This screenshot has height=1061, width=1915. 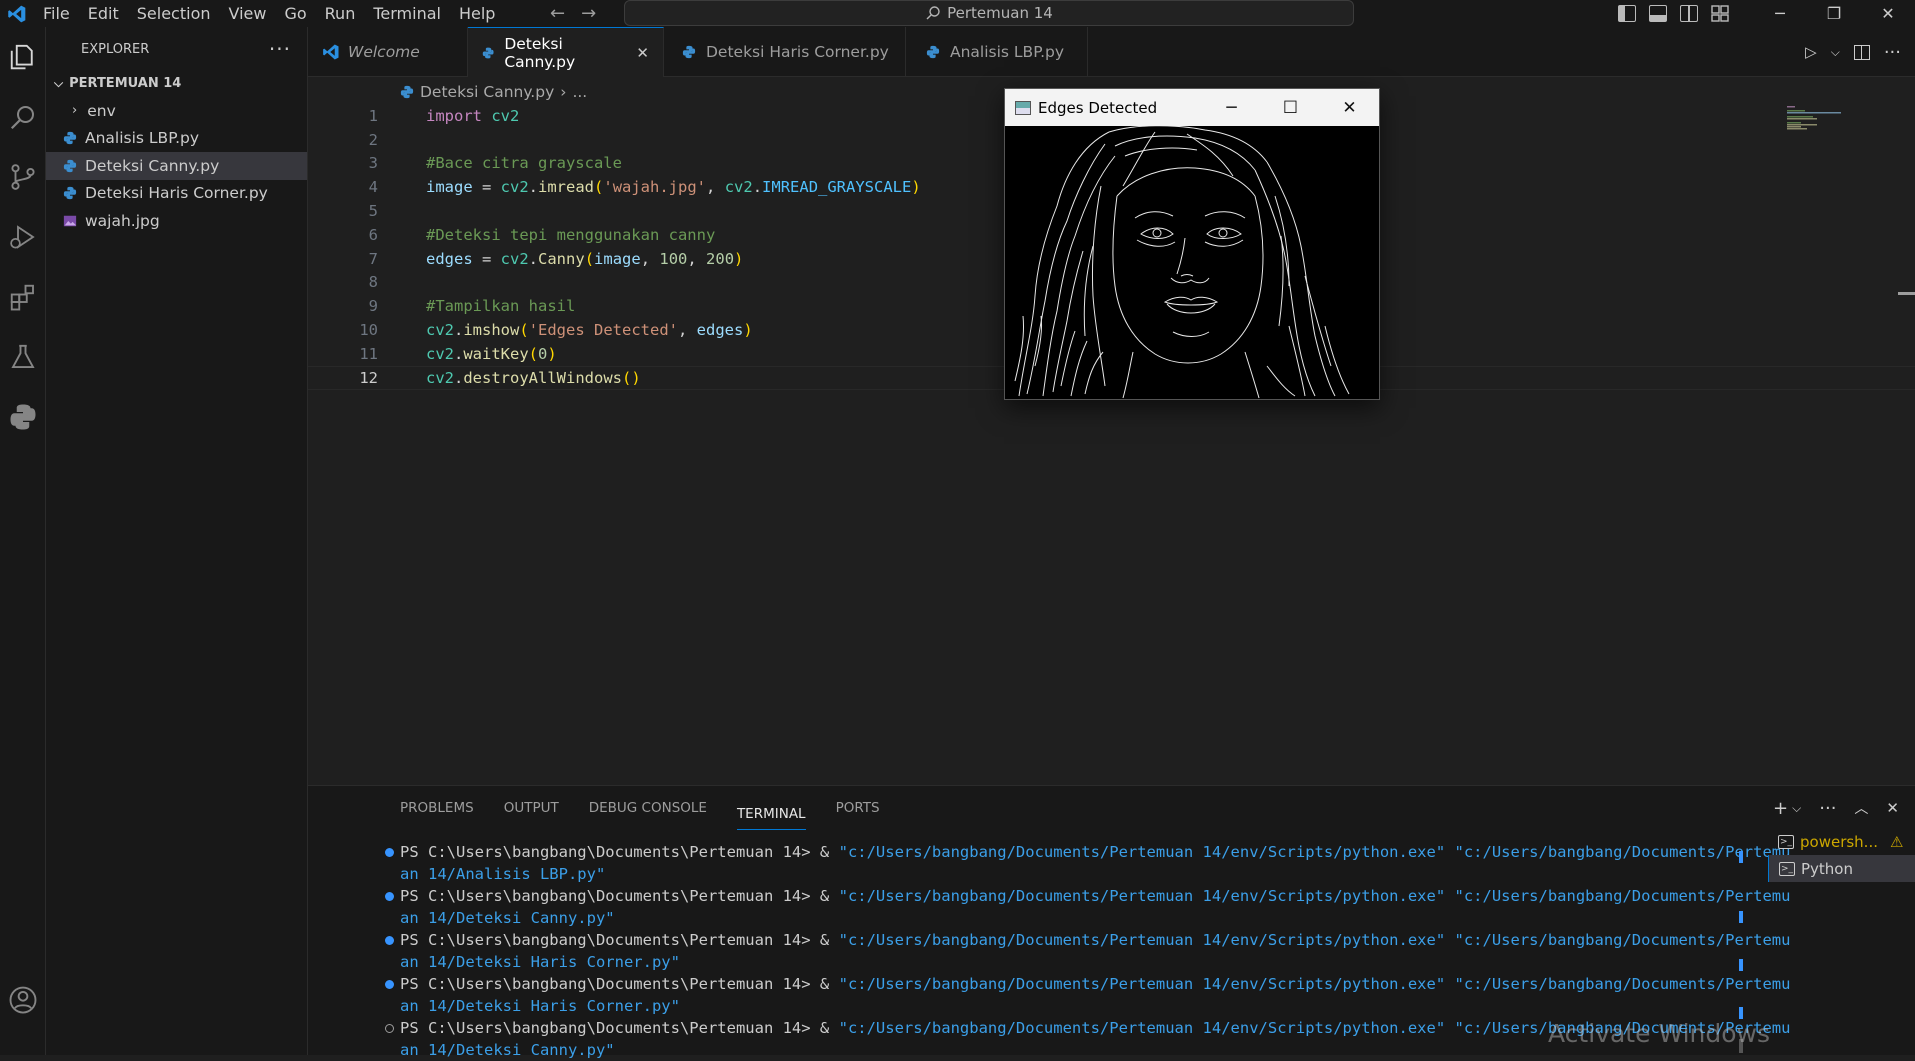 I want to click on tab-ports: PORTS, so click(x=858, y=808).